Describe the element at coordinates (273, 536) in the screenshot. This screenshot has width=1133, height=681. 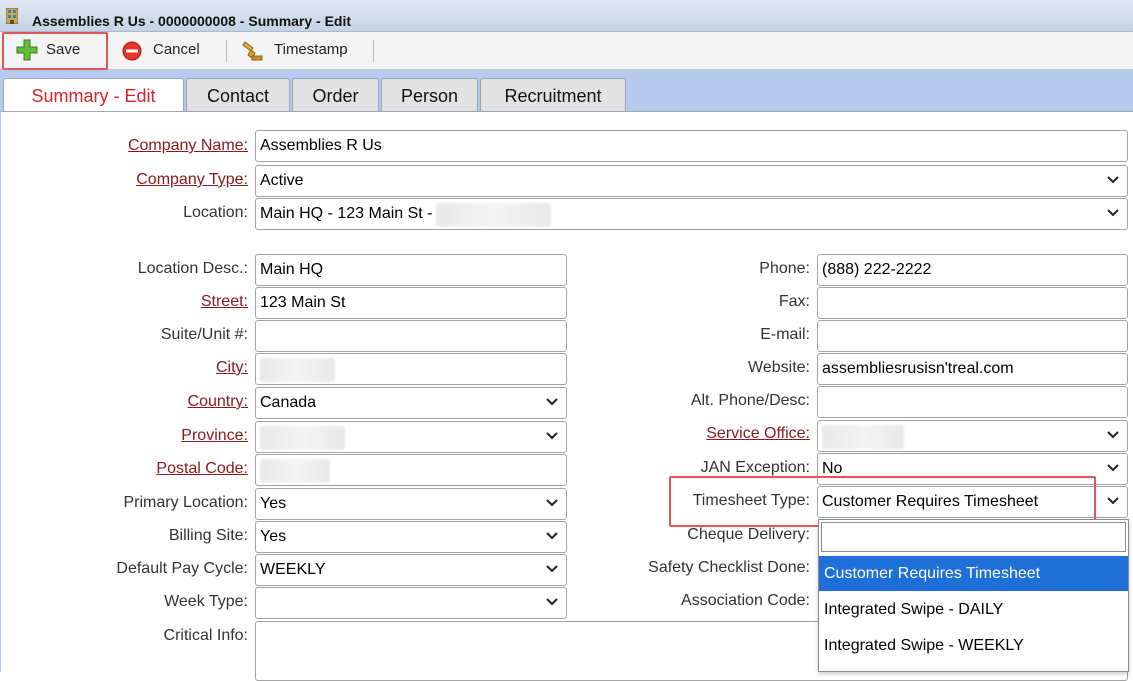
I see `billing-site-value: Yes` at that location.